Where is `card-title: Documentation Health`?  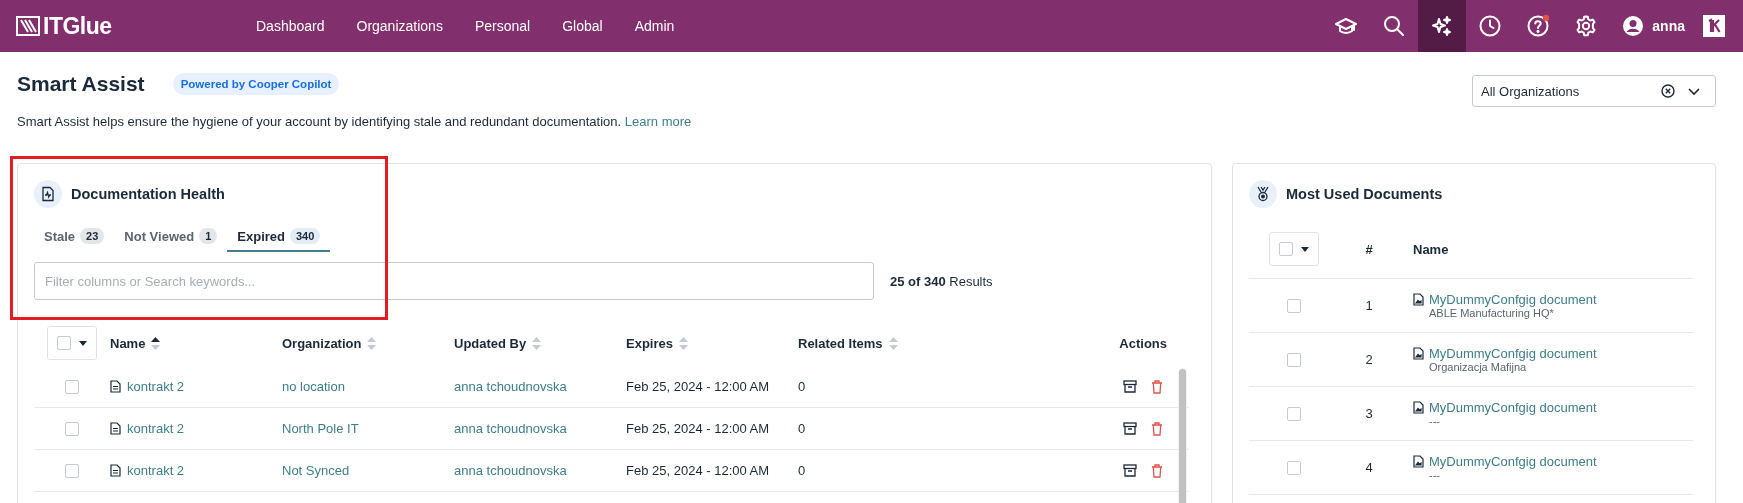 card-title: Documentation Health is located at coordinates (148, 194).